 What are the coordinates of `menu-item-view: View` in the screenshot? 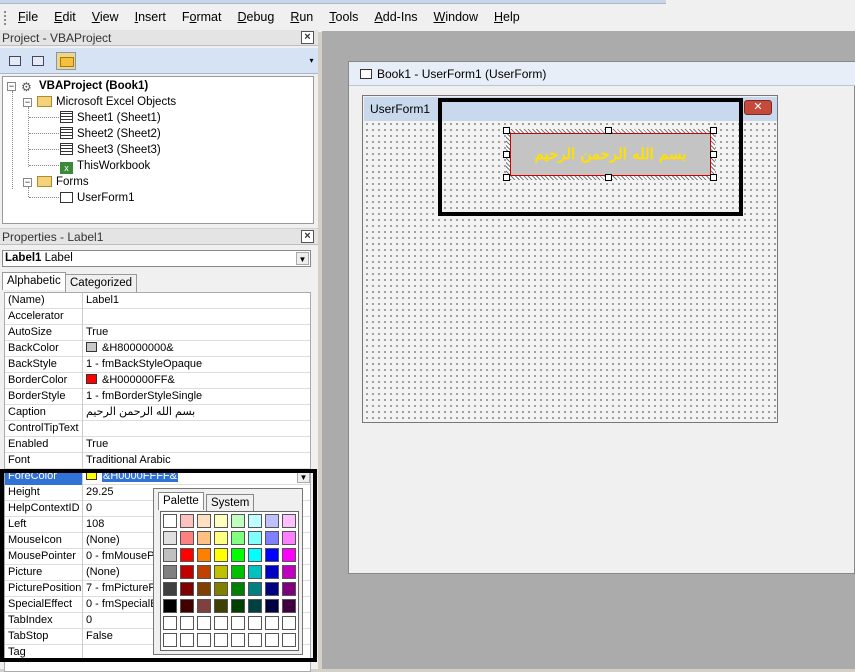 It's located at (105, 17).